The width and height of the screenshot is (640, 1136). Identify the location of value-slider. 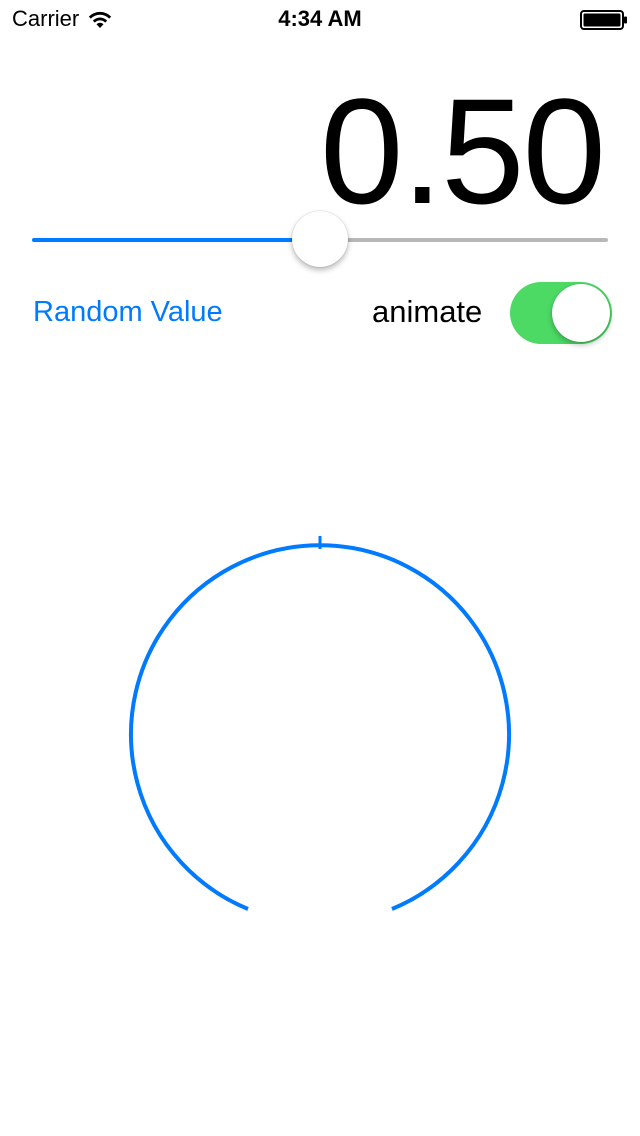
(320, 240).